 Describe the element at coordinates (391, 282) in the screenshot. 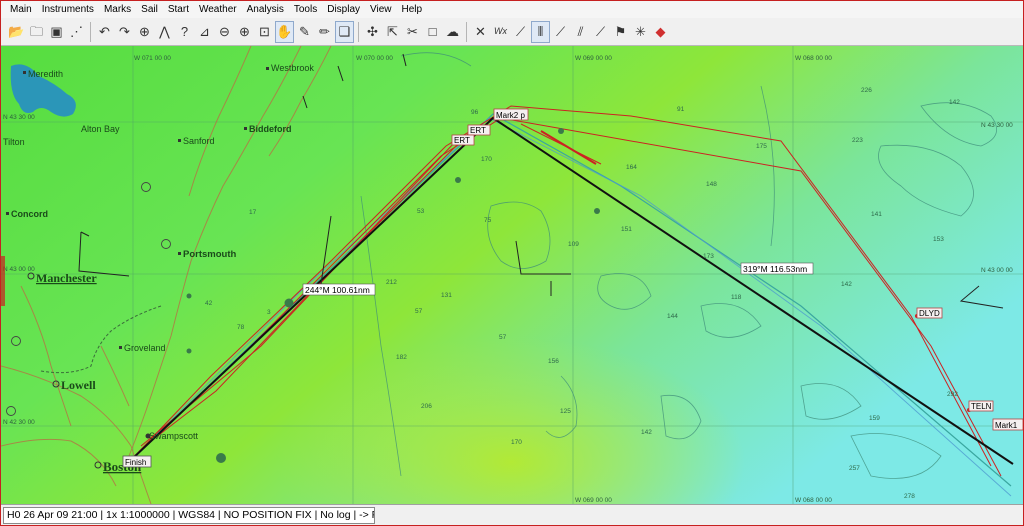

I see `depth: 212` at that location.